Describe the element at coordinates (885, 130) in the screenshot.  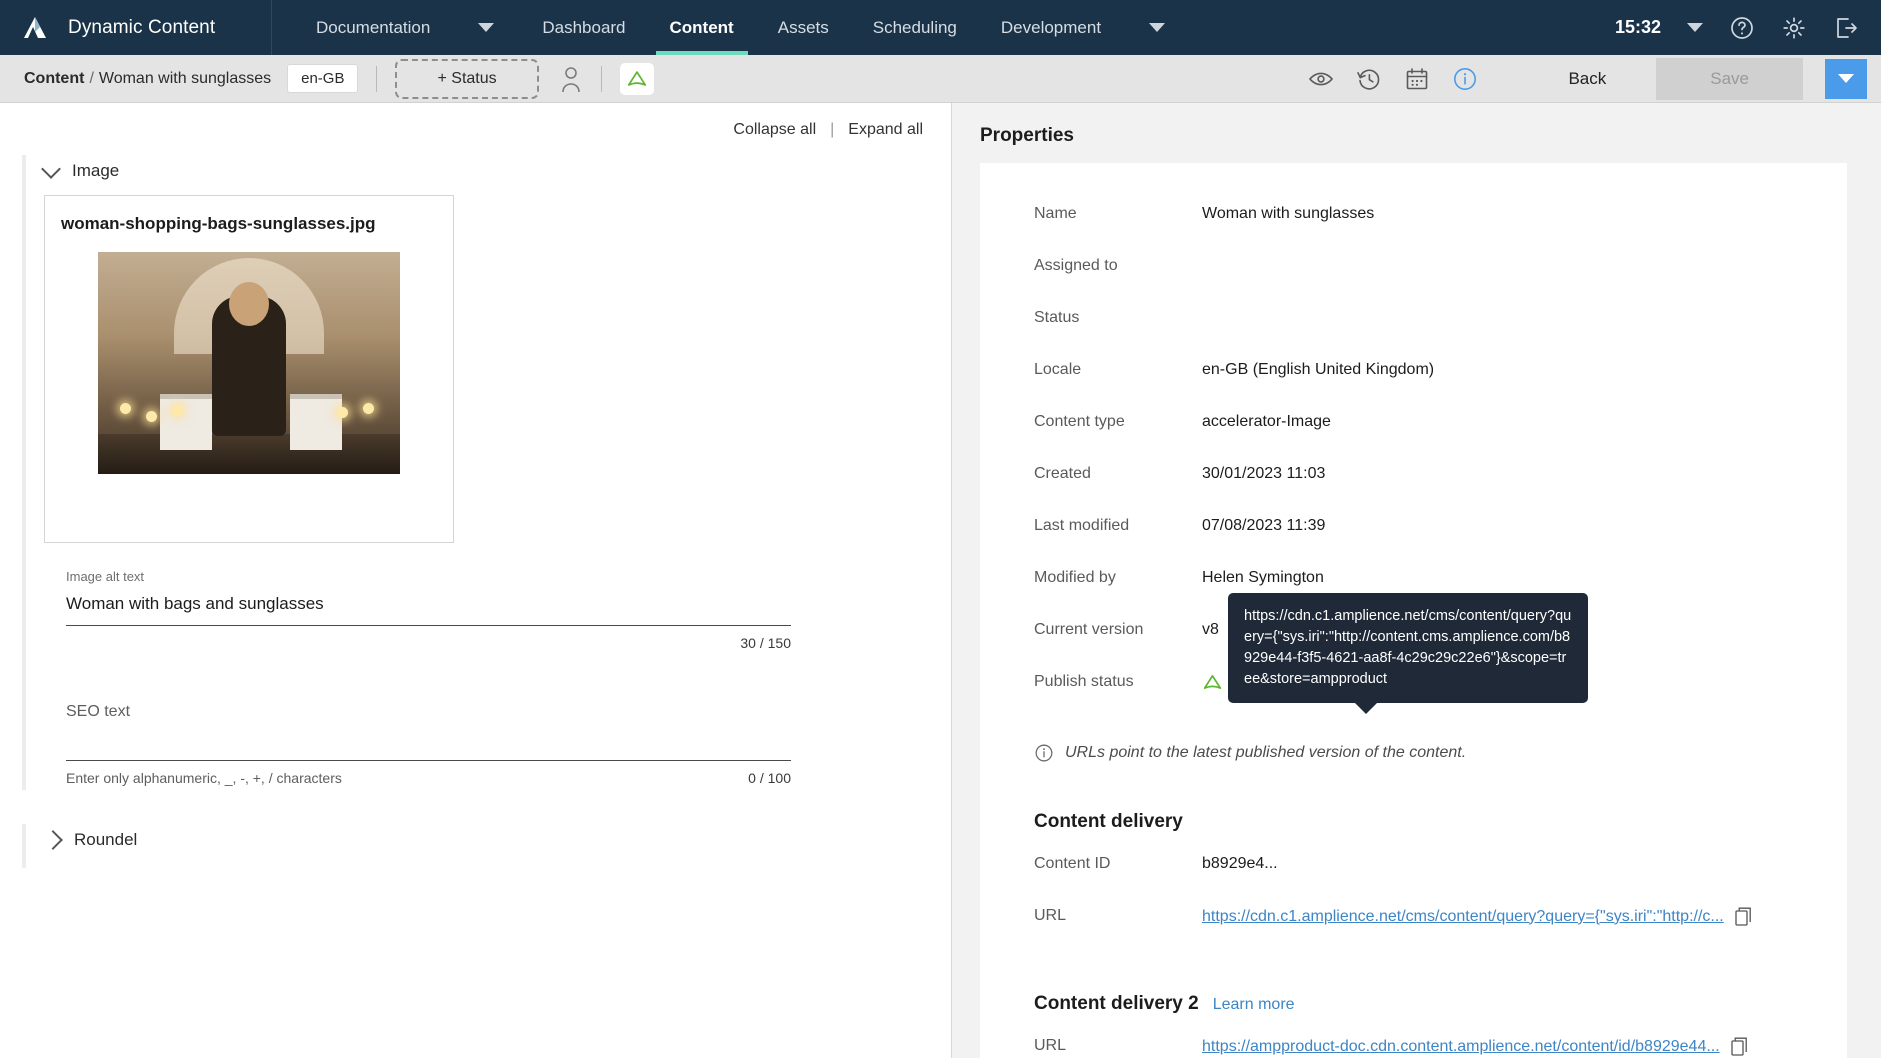
I see `expand-all-link: Expand all` at that location.